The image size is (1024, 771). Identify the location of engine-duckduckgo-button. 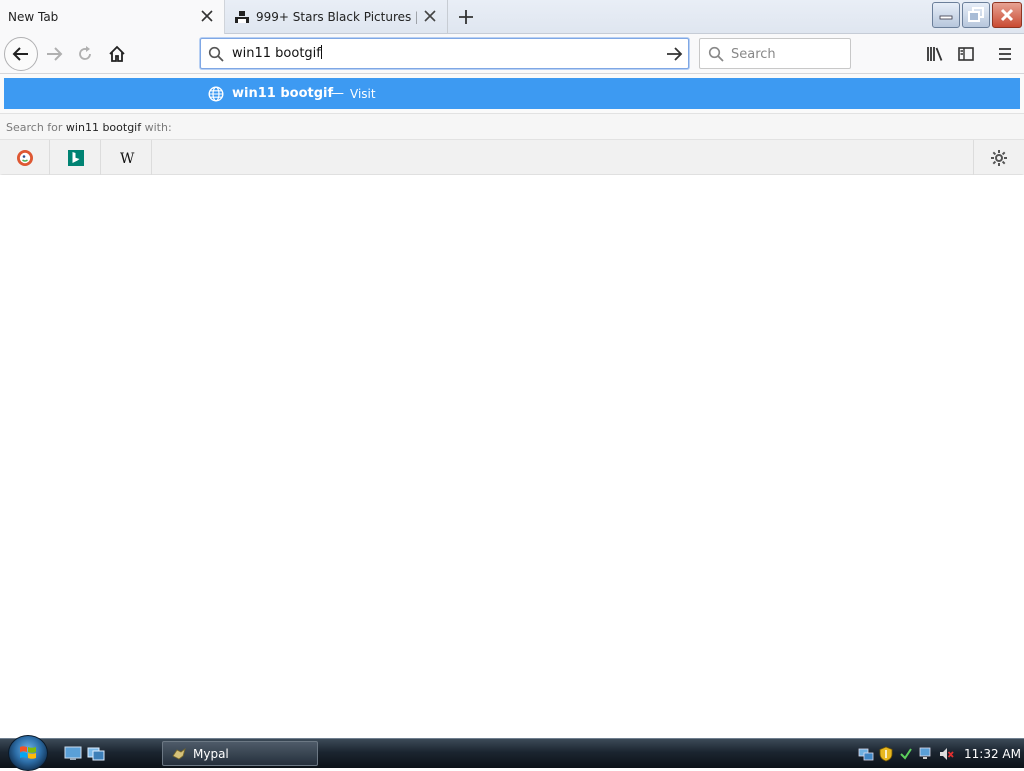
(25, 157).